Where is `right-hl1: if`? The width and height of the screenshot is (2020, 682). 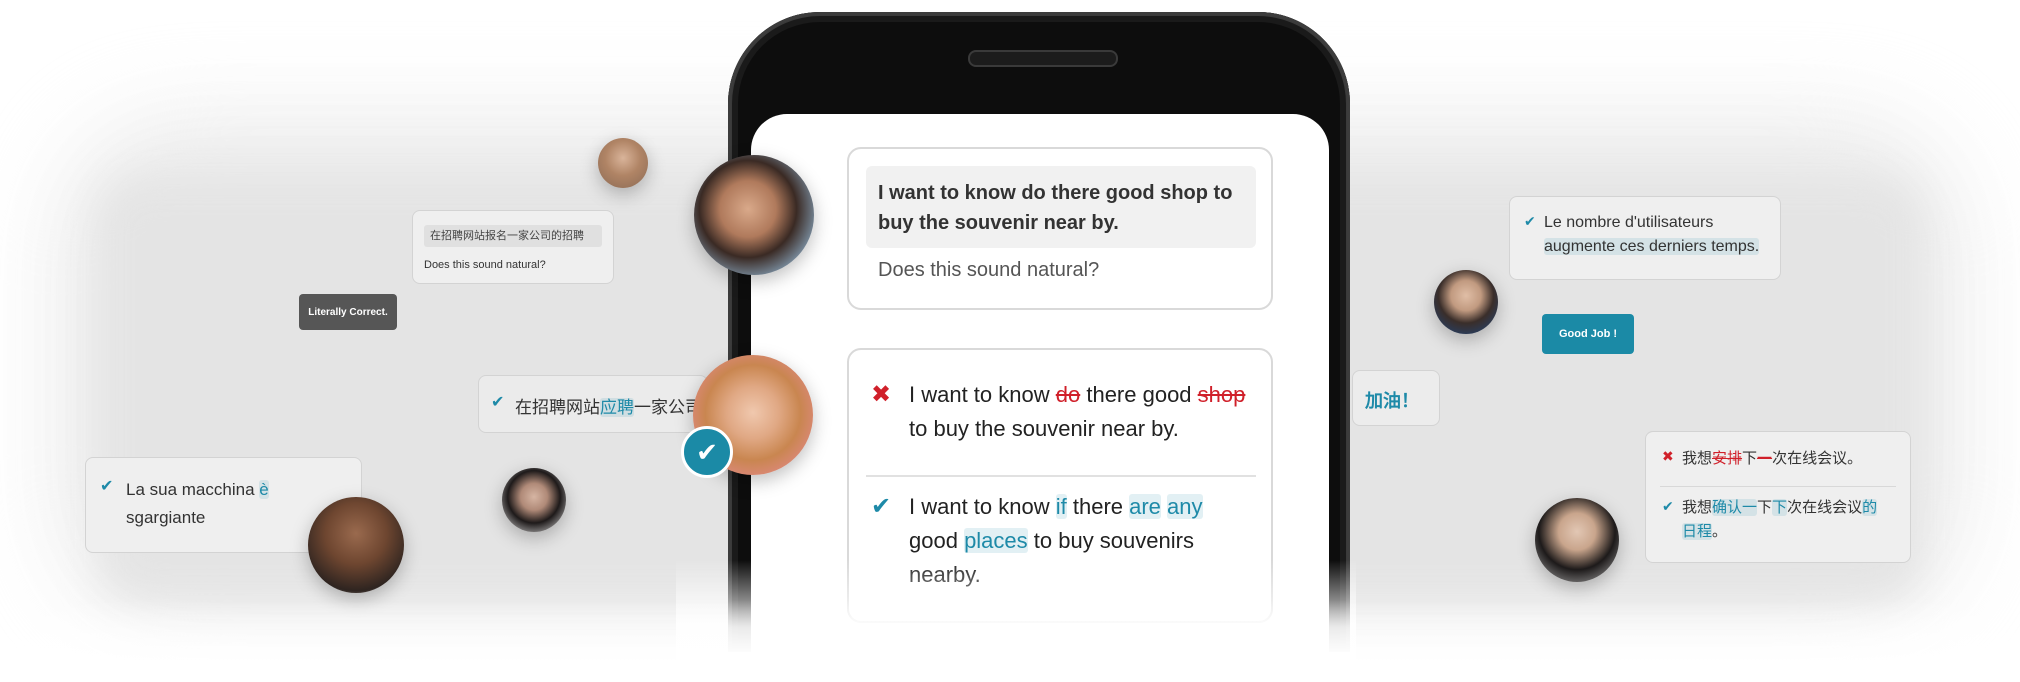 right-hl1: if is located at coordinates (1061, 506).